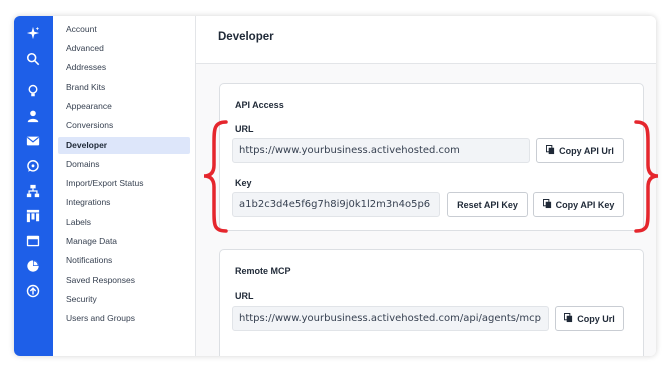 The image size is (670, 372). I want to click on reset-api-key-label: Reset API Key, so click(487, 204).